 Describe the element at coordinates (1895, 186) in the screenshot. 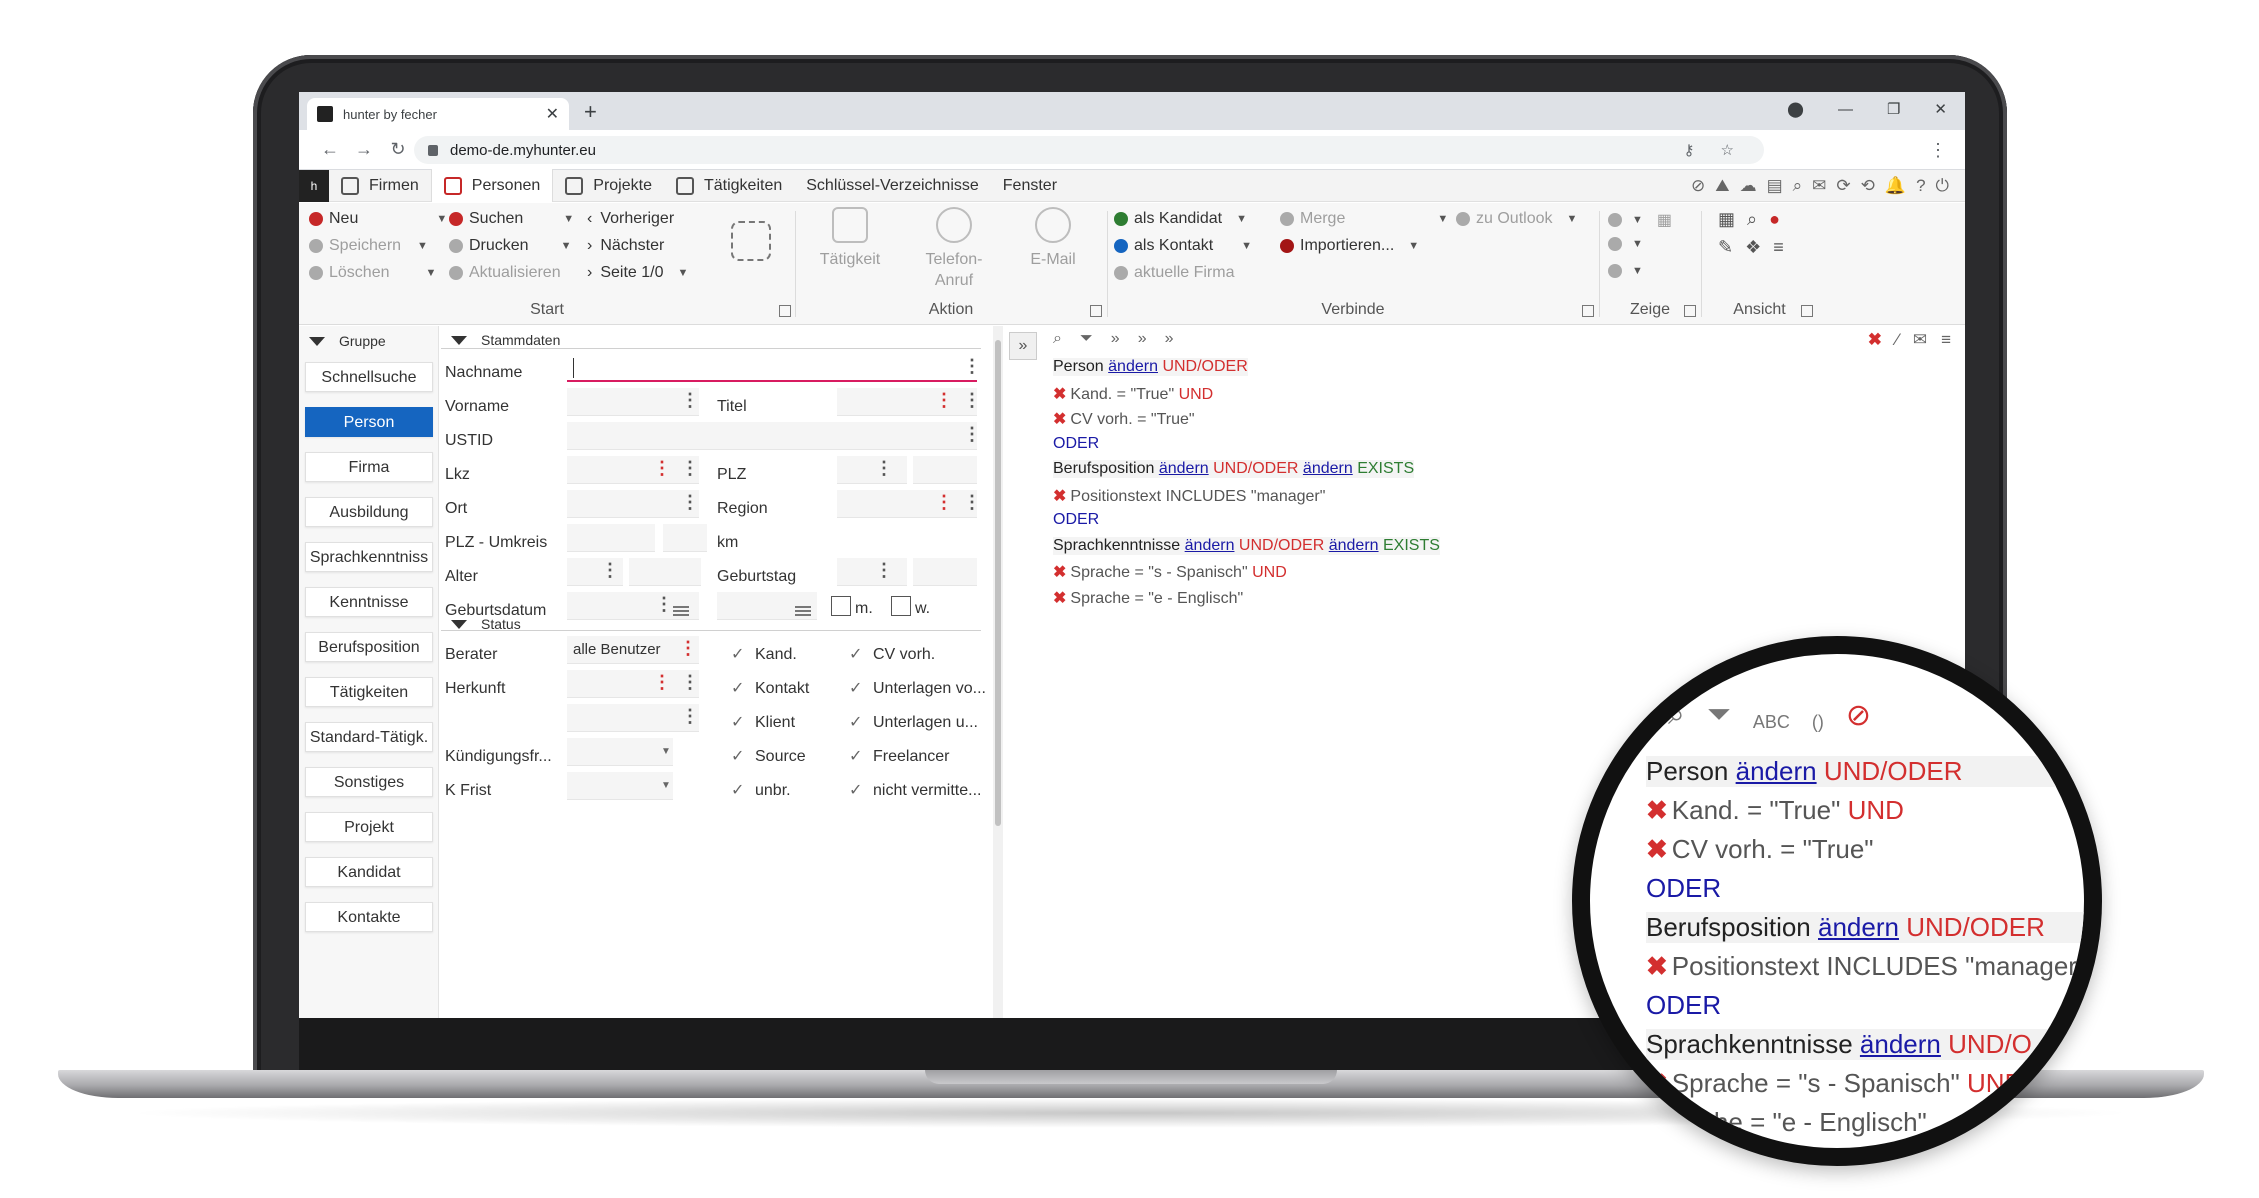

I see `bell-icon: 🔔` at that location.